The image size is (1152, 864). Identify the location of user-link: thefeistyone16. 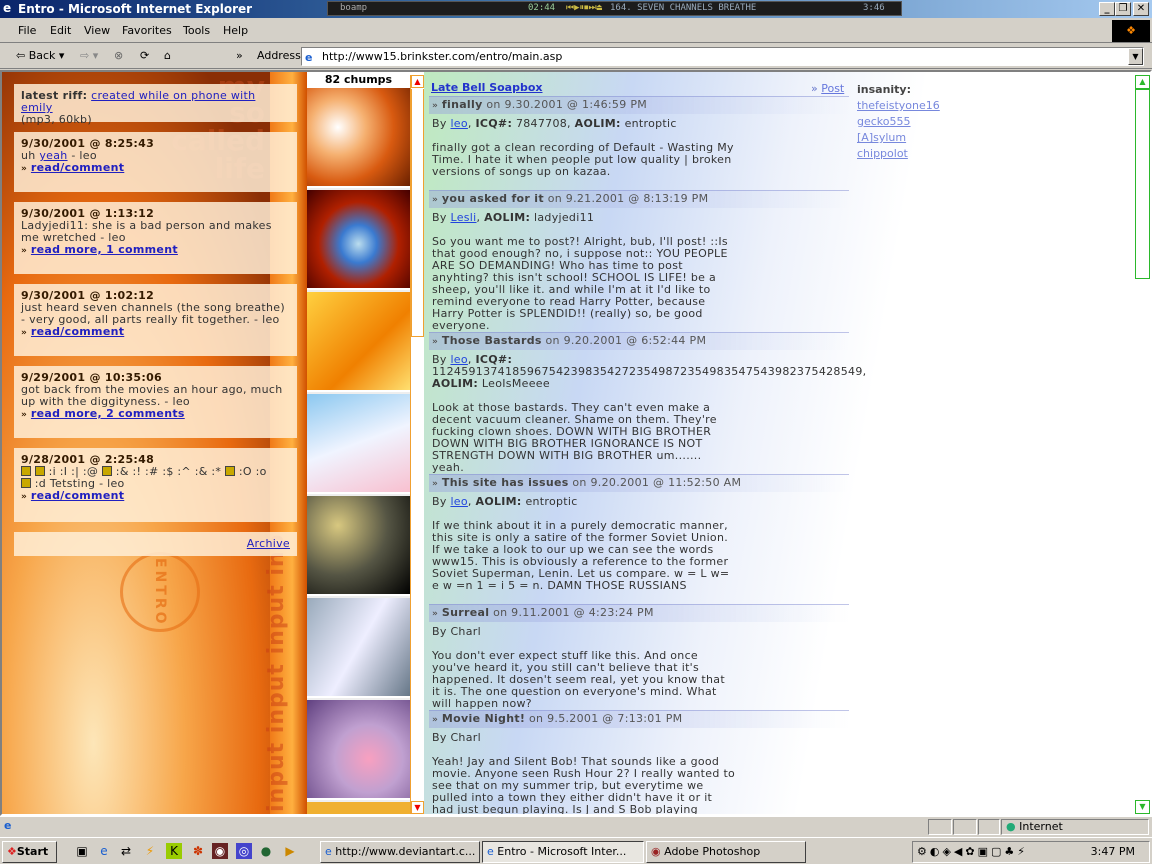
(898, 106).